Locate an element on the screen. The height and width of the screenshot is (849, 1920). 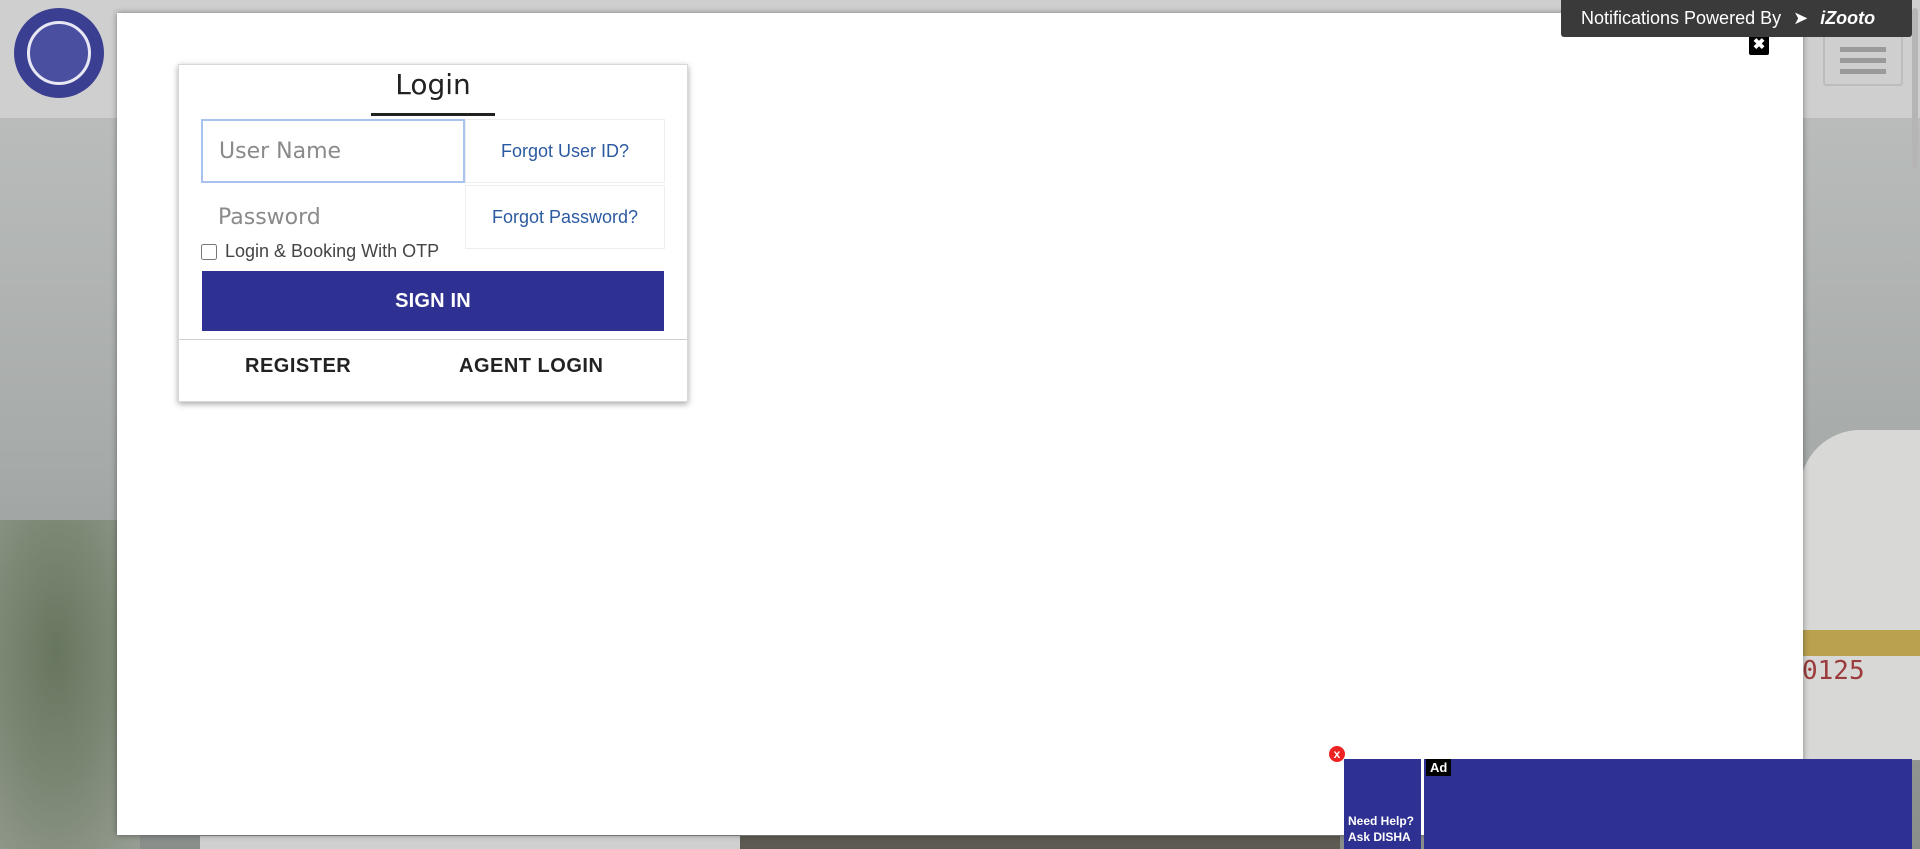
card-links: REGISTER AGENT LOGIN is located at coordinates (433, 375).